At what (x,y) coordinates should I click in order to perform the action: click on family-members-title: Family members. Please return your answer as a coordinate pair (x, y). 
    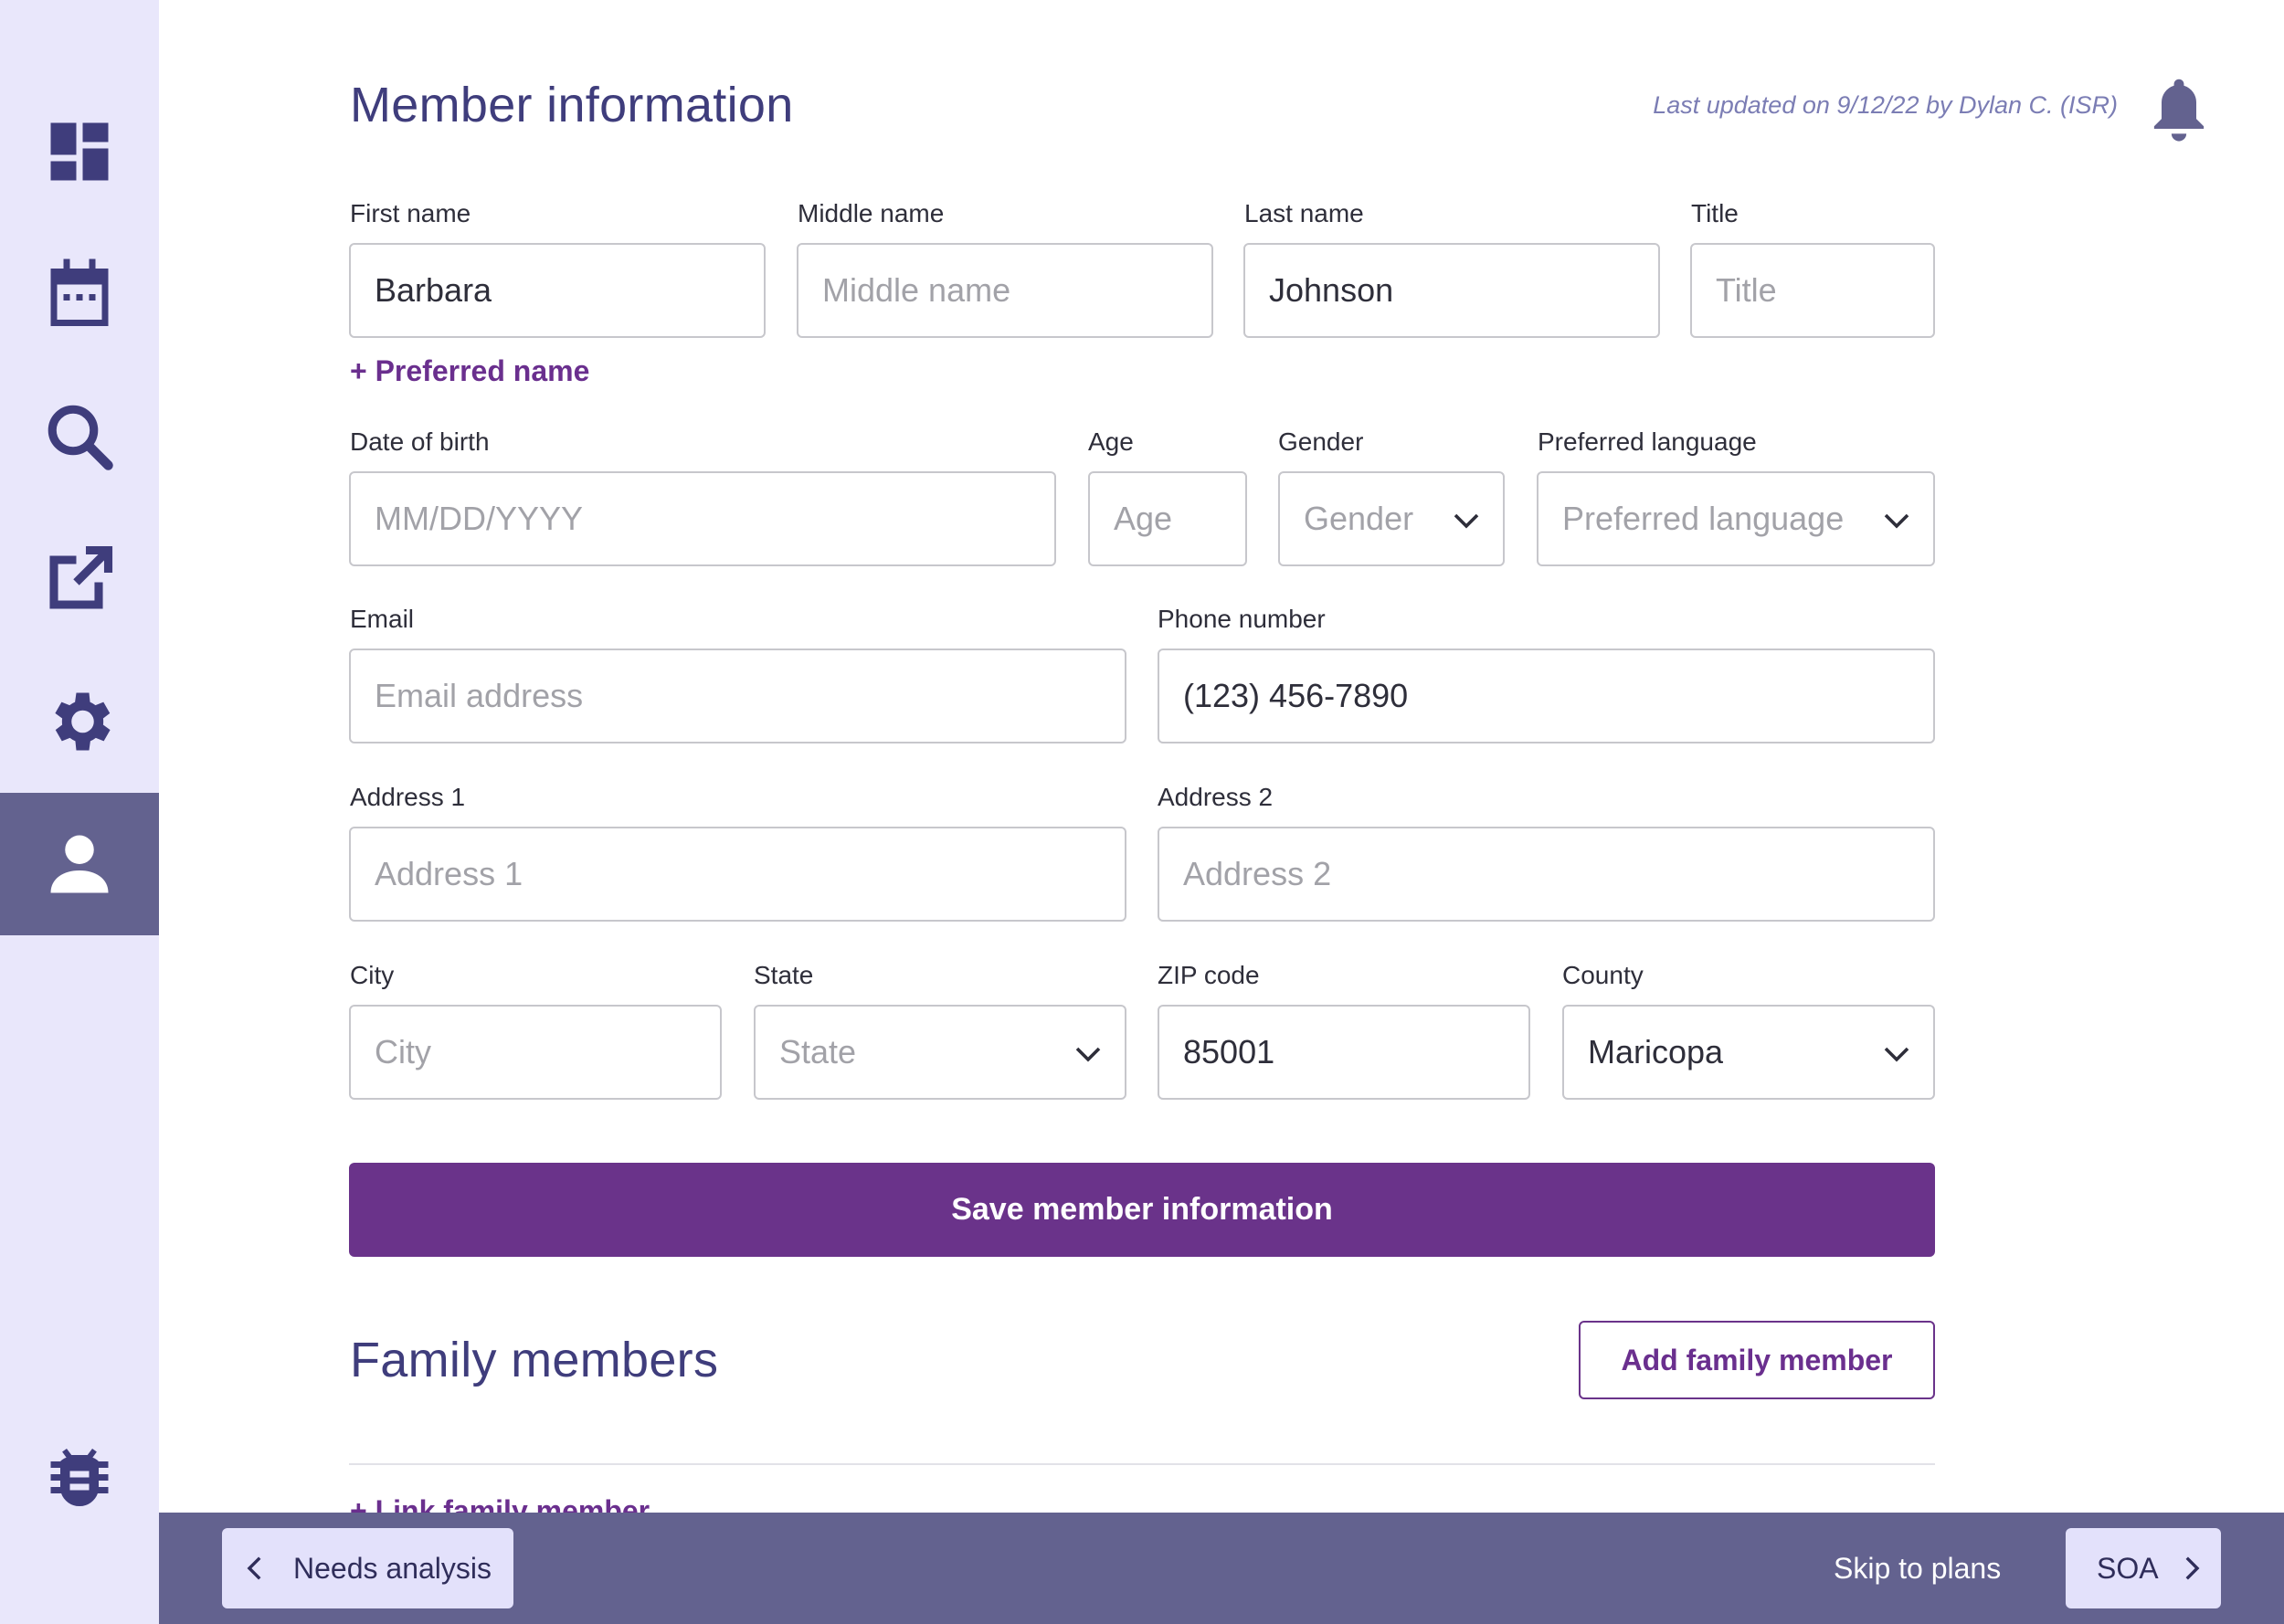
    Looking at the image, I should click on (534, 1360).